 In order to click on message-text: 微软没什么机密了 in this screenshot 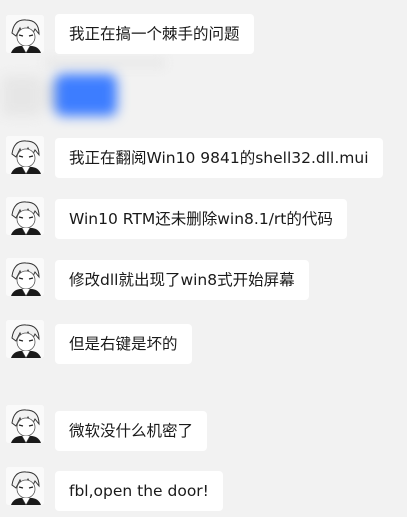, I will do `click(131, 431)`.